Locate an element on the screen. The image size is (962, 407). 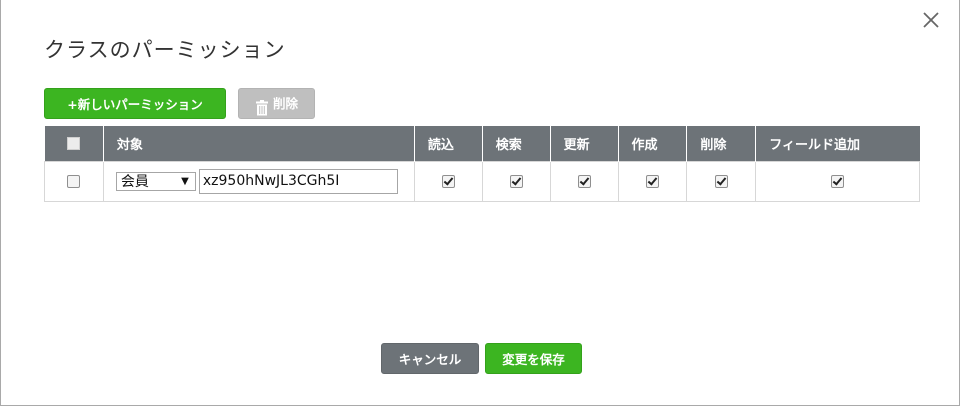
add-permission-button: +新しいパーミッション is located at coordinates (135, 103).